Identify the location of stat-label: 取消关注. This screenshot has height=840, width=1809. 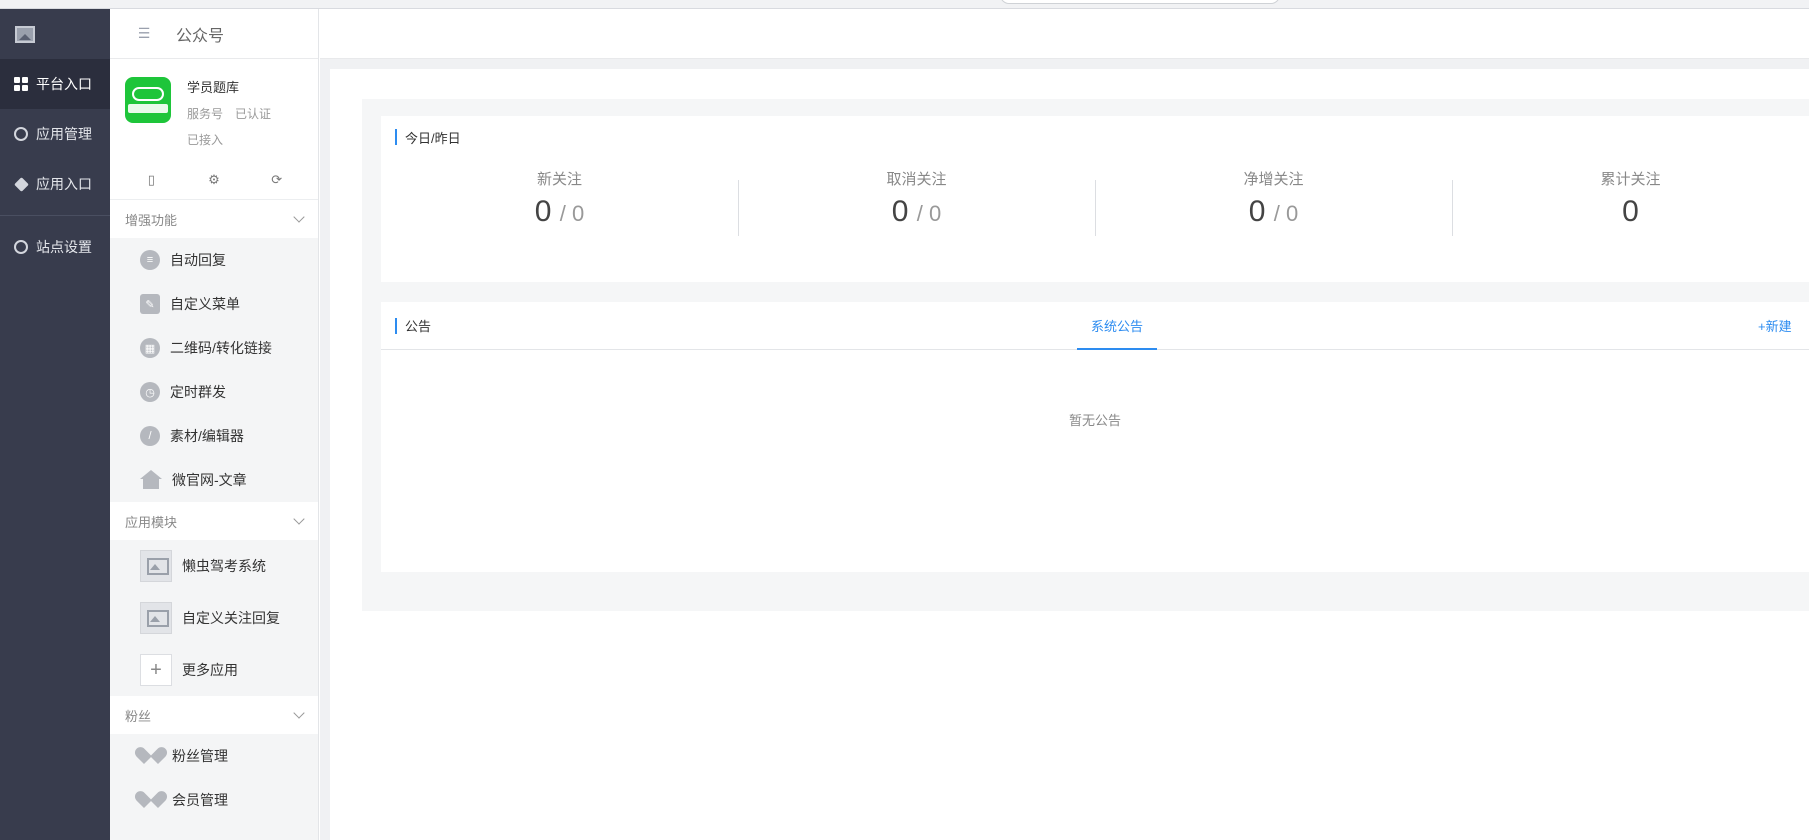
(916, 179).